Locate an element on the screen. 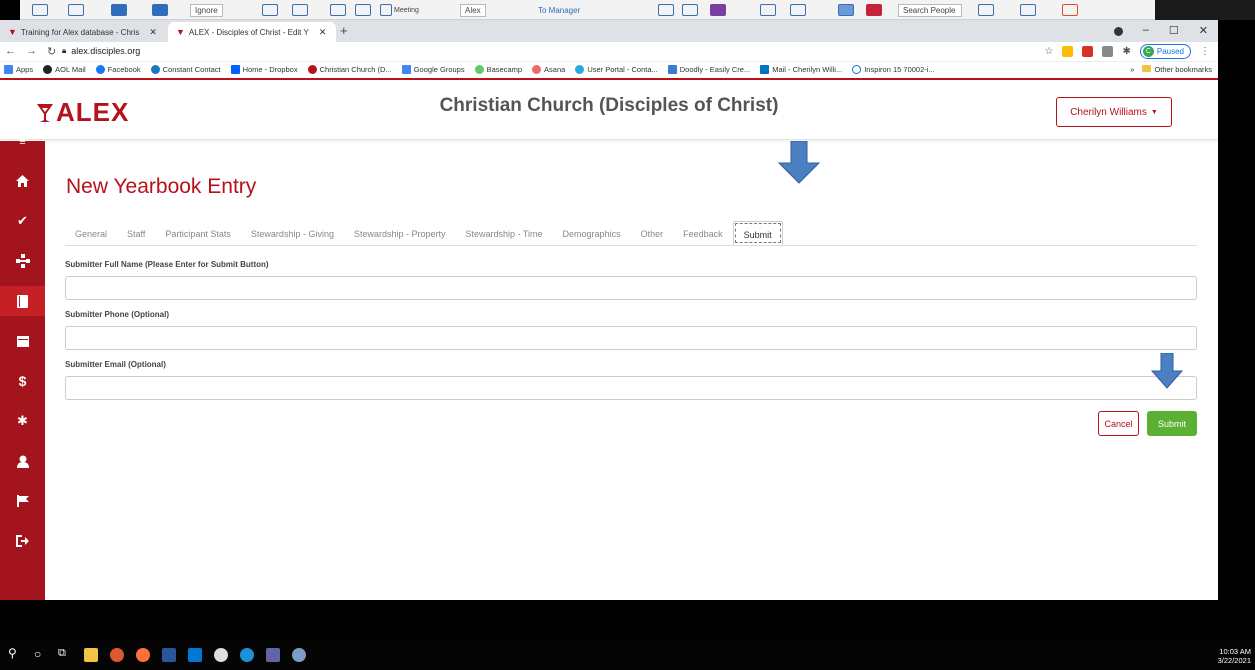 This screenshot has height=670, width=1255. minimize-icon: – is located at coordinates (1146, 30).